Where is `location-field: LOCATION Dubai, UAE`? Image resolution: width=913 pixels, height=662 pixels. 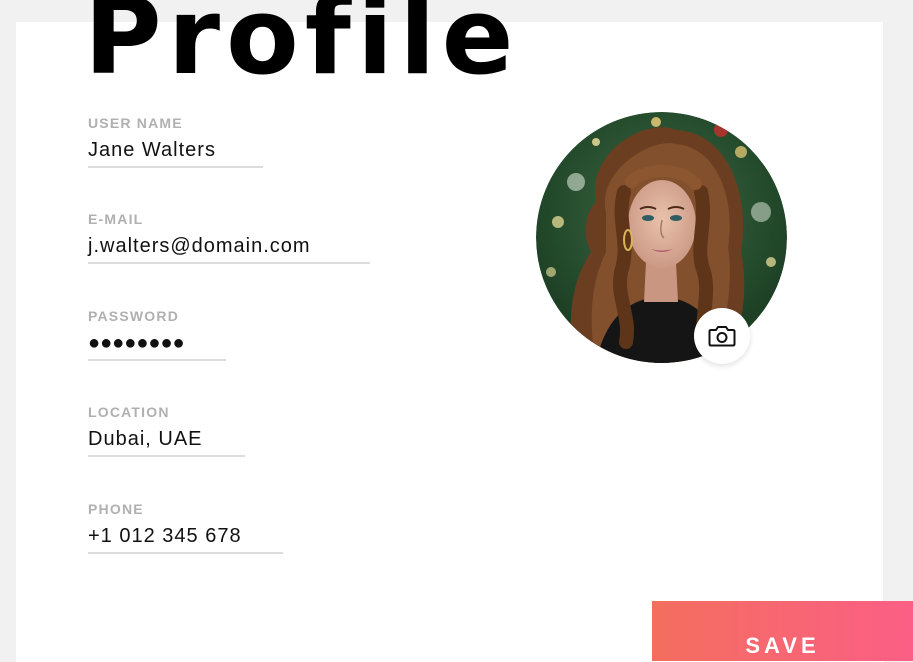 location-field: LOCATION Dubai, UAE is located at coordinates (166, 430).